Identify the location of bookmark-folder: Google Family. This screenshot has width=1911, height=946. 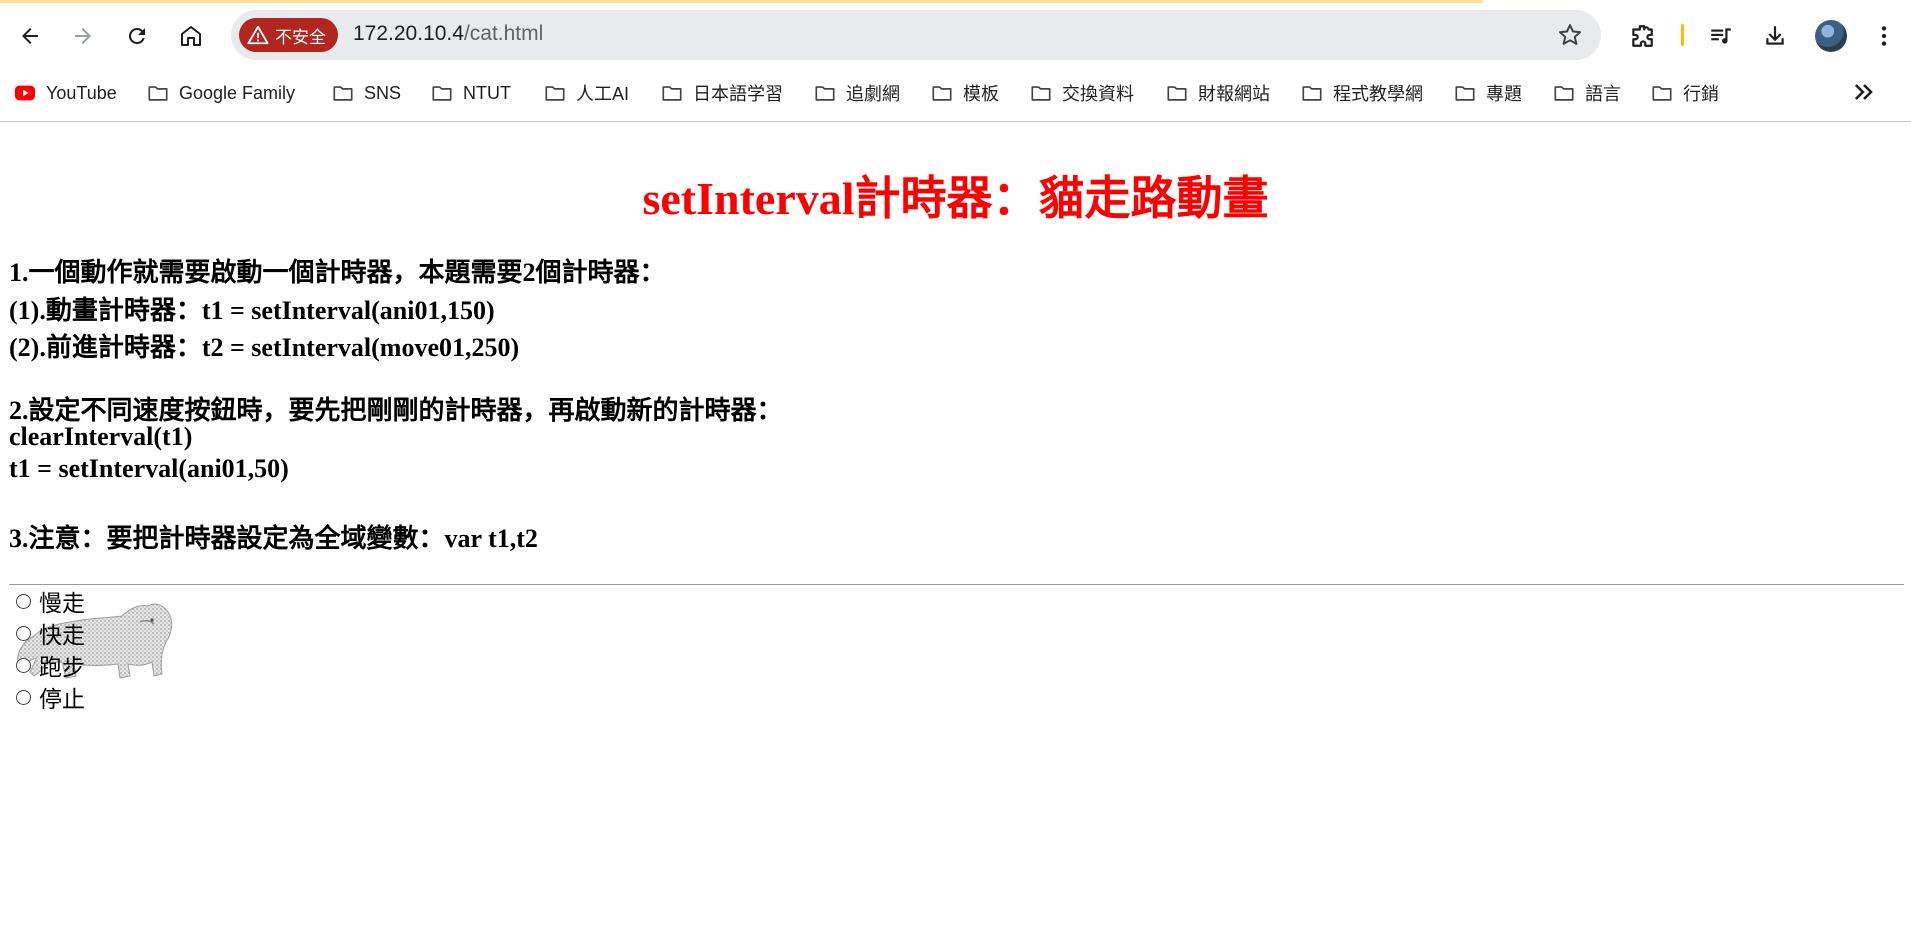
(221, 93).